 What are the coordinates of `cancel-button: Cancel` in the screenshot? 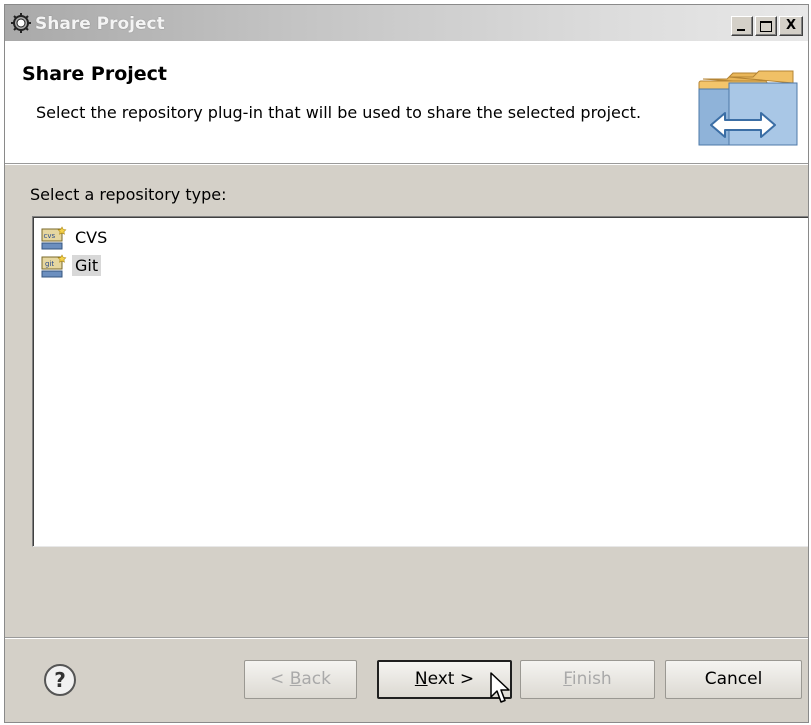 It's located at (733, 679).